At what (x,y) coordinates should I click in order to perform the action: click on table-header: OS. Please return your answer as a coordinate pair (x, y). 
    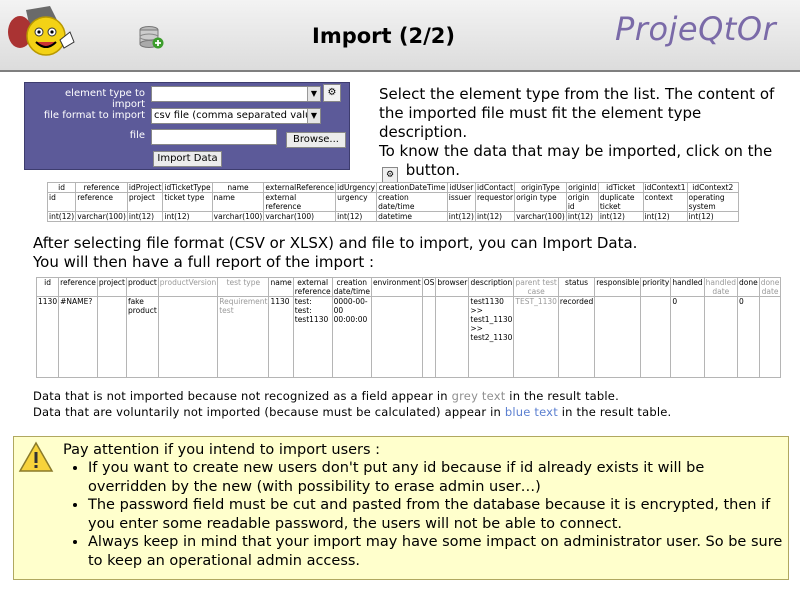
    Looking at the image, I should click on (429, 287).